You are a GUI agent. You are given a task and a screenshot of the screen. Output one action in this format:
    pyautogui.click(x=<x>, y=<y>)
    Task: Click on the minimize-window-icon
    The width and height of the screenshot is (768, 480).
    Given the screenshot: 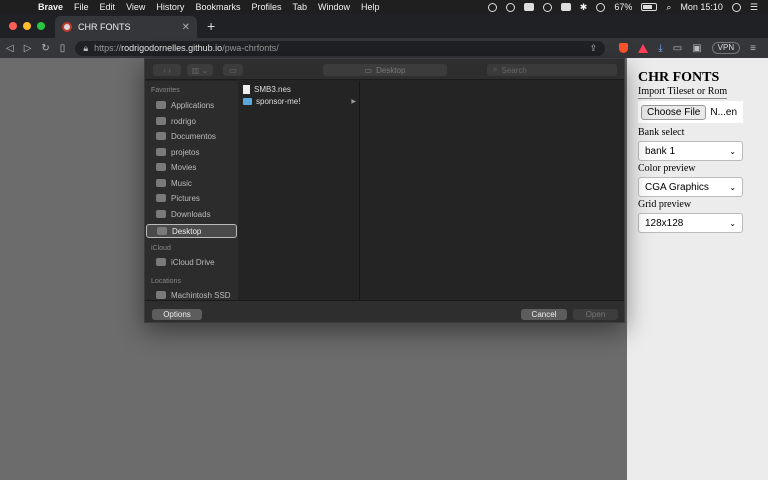 What is the action you would take?
    pyautogui.click(x=27, y=26)
    